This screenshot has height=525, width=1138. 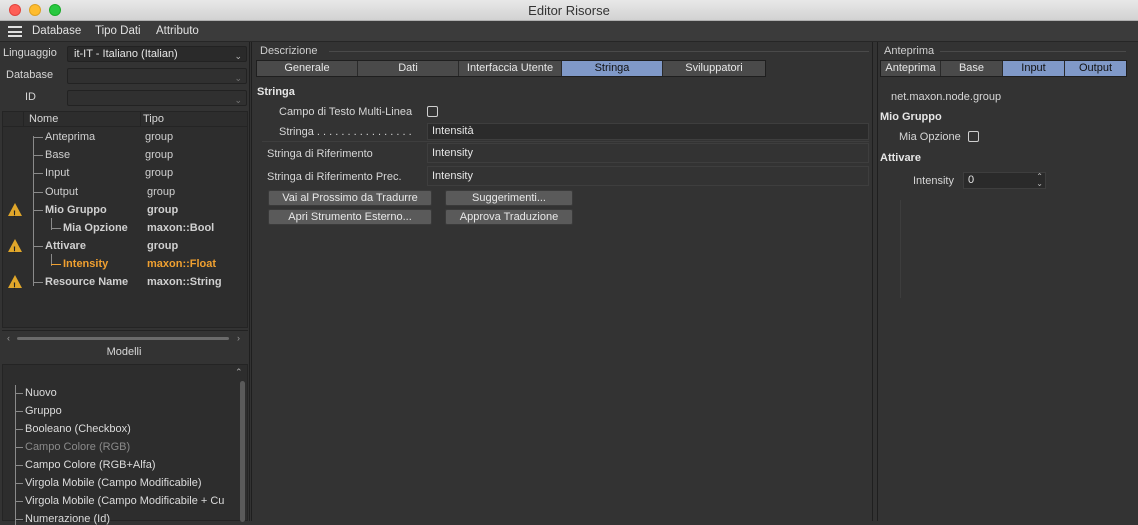 I want to click on tab-dati: Dati, so click(x=408, y=68).